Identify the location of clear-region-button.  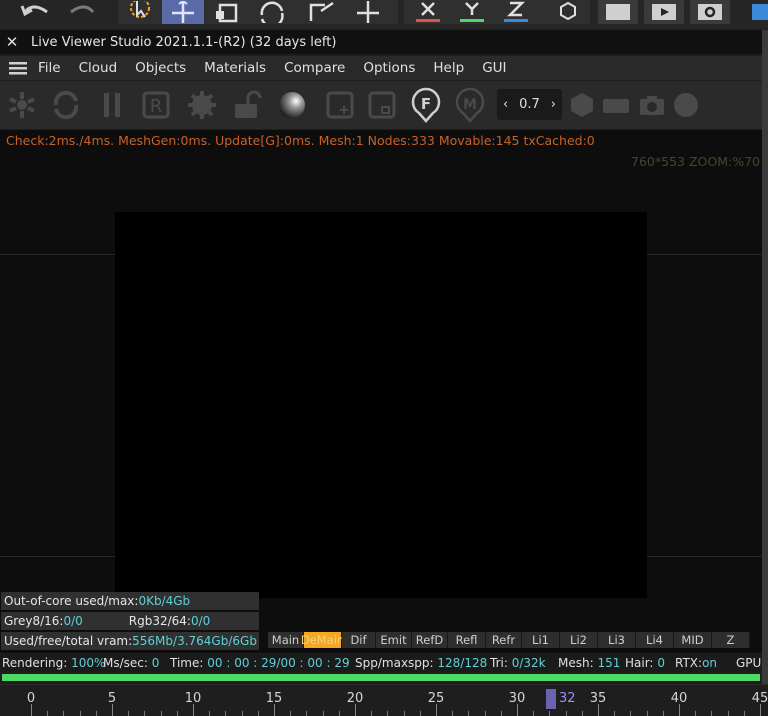
(382, 105).